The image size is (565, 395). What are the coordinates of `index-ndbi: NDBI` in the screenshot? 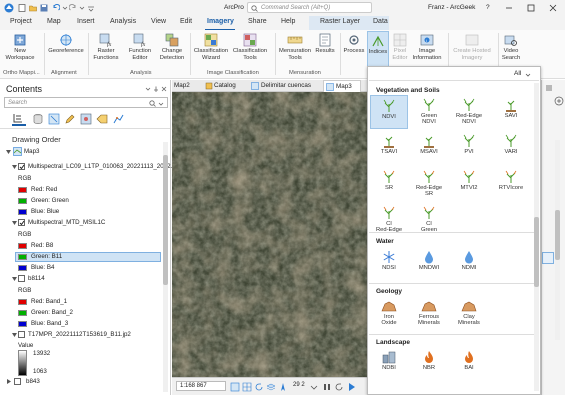 It's located at (389, 364).